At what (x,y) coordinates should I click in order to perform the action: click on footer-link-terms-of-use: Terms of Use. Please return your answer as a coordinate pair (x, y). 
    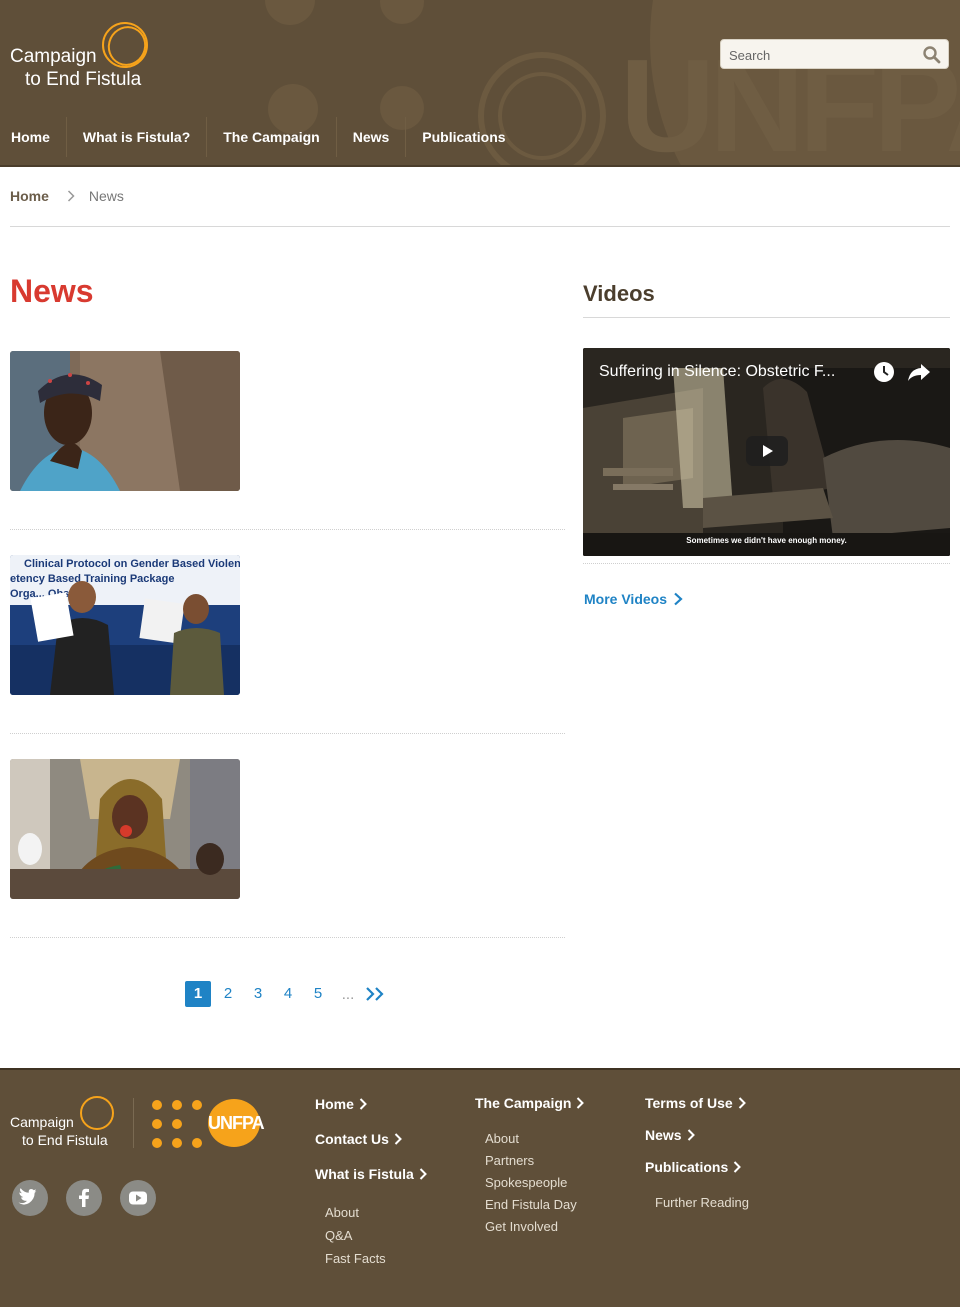
    Looking at the image, I should click on (695, 1103).